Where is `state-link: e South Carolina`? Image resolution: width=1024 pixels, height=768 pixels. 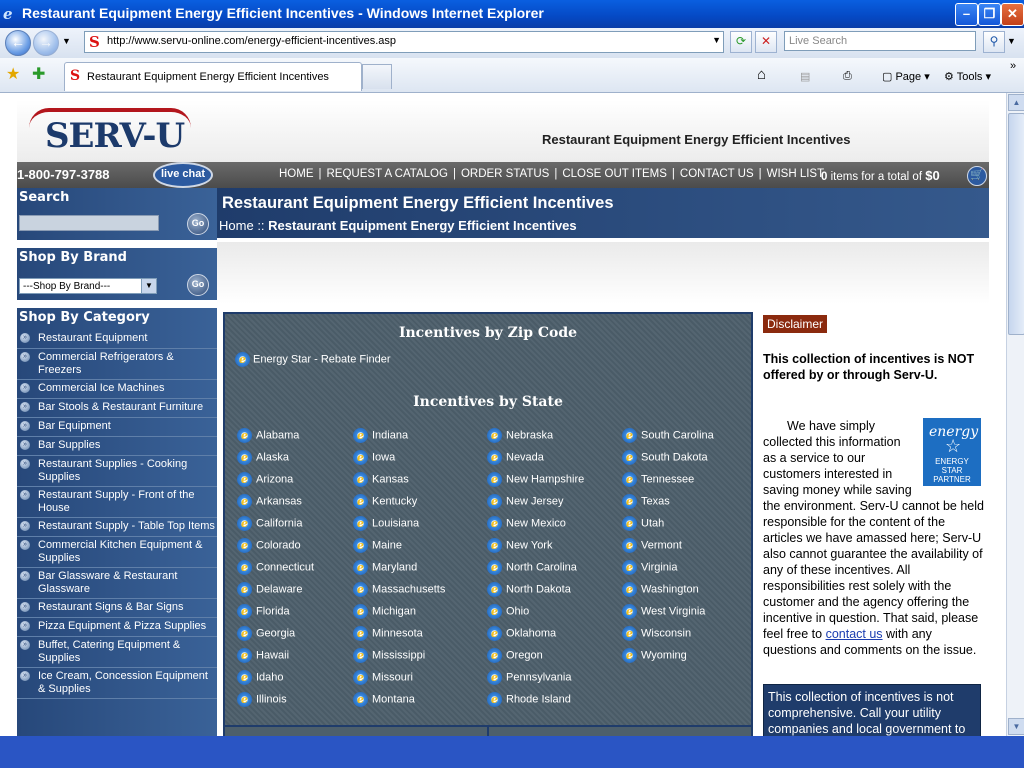 state-link: e South Carolina is located at coordinates (668, 435).